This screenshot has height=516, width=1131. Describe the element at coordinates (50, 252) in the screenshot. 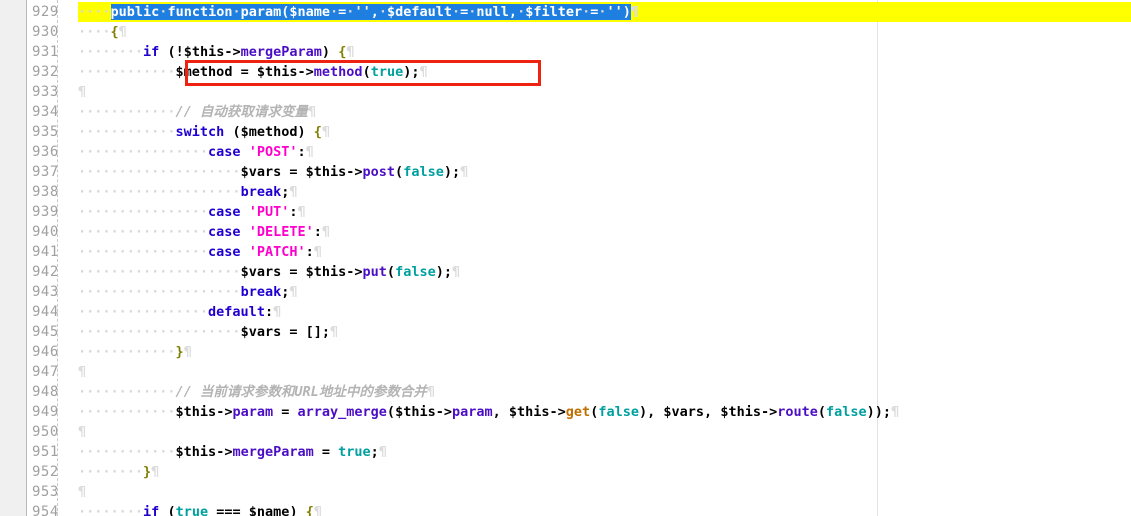

I see `line-number: 941` at that location.